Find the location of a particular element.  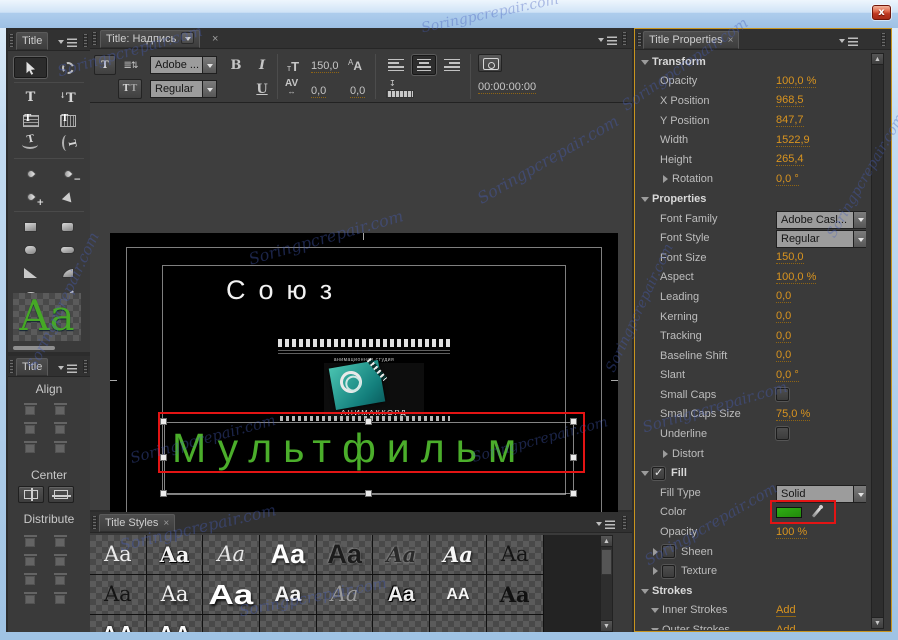

background-video-timecode: 00:00:00:00 is located at coordinates (507, 87).